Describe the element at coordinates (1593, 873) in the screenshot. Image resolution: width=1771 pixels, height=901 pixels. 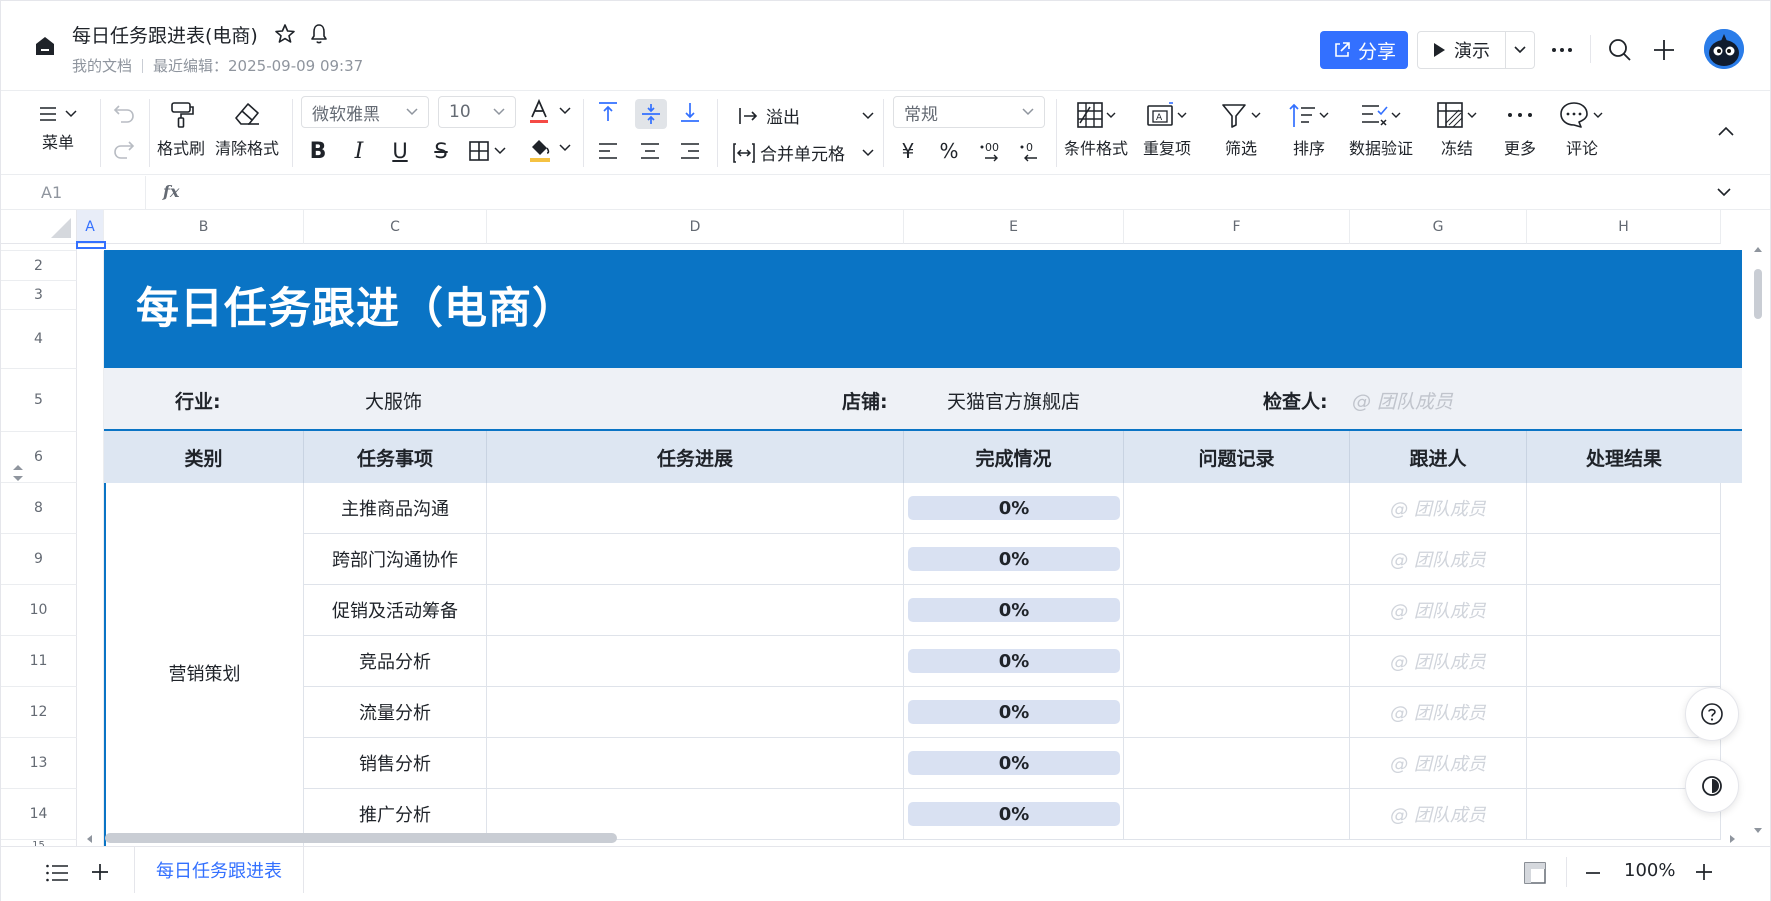
I see `zoom-out-icon` at that location.